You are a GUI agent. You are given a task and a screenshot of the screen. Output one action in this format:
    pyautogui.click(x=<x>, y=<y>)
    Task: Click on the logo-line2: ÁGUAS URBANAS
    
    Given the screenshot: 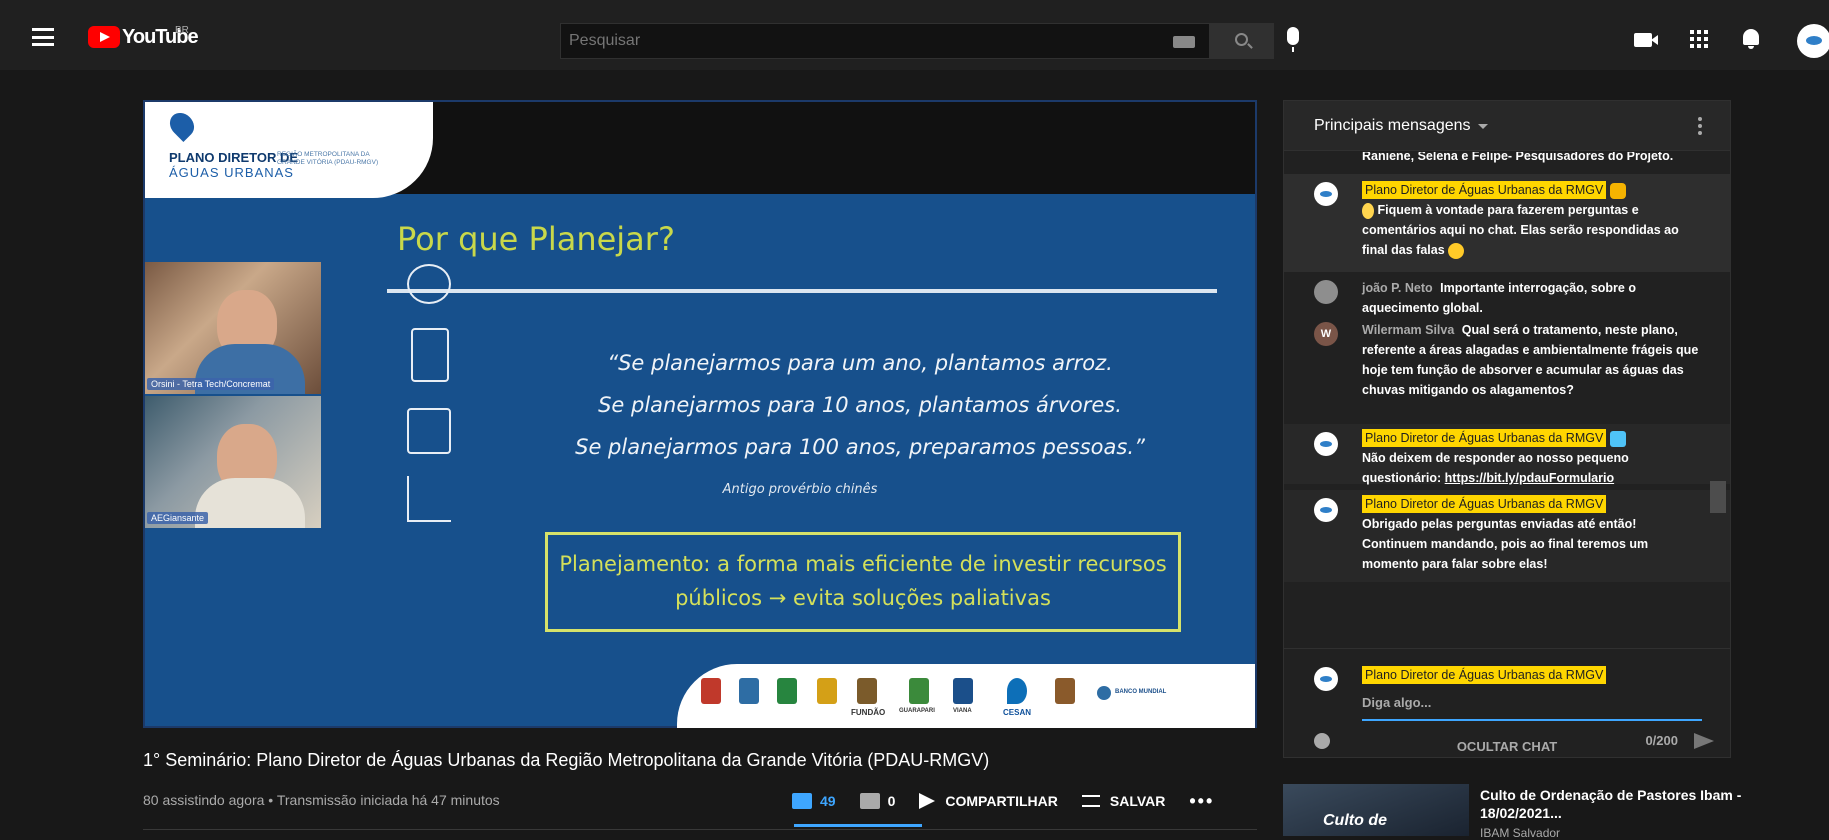 What is the action you would take?
    pyautogui.click(x=231, y=172)
    